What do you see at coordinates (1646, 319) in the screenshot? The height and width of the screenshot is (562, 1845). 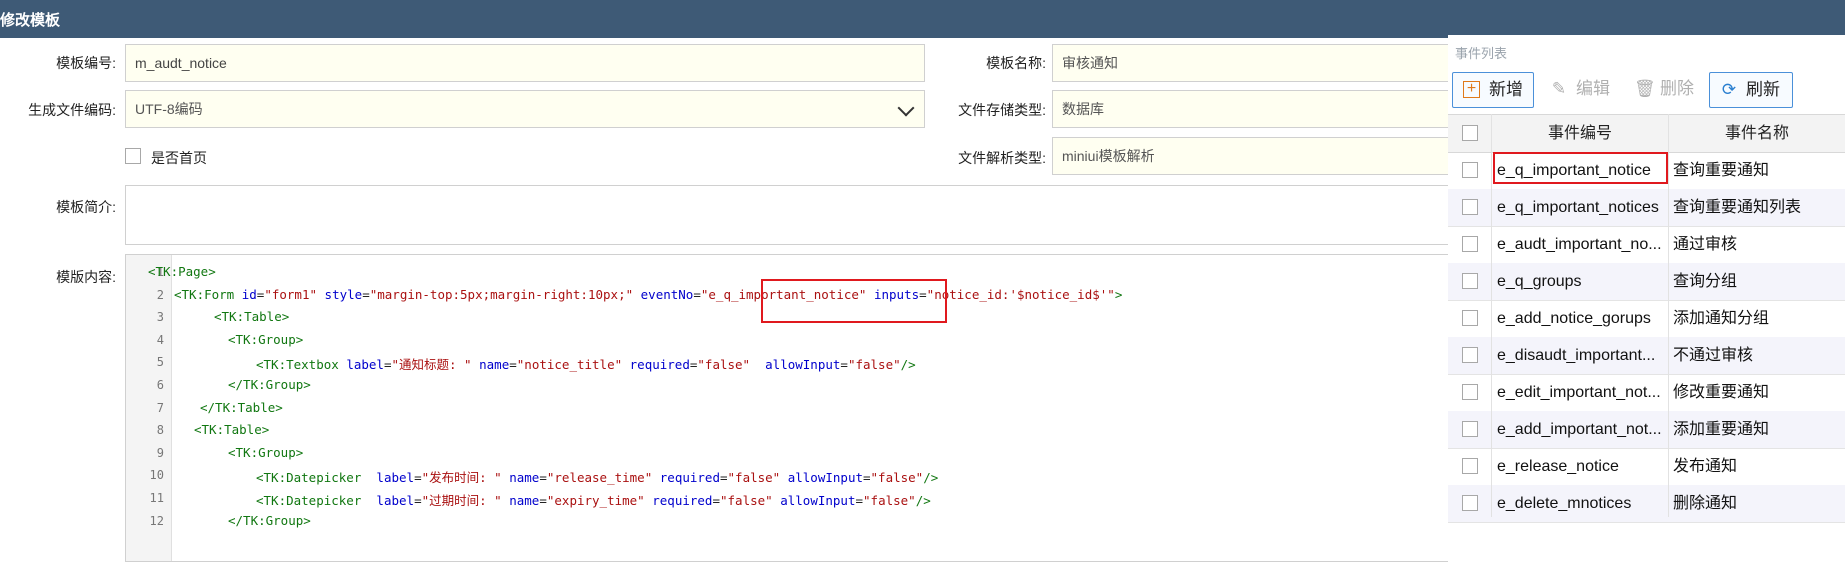 I see `event-row: e_add_notice_gorups 添加通知分组` at bounding box center [1646, 319].